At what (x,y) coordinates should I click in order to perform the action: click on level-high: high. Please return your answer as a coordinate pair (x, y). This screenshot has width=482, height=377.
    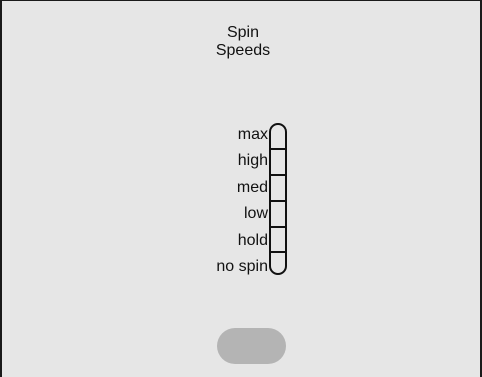
    Looking at the image, I should click on (252, 161).